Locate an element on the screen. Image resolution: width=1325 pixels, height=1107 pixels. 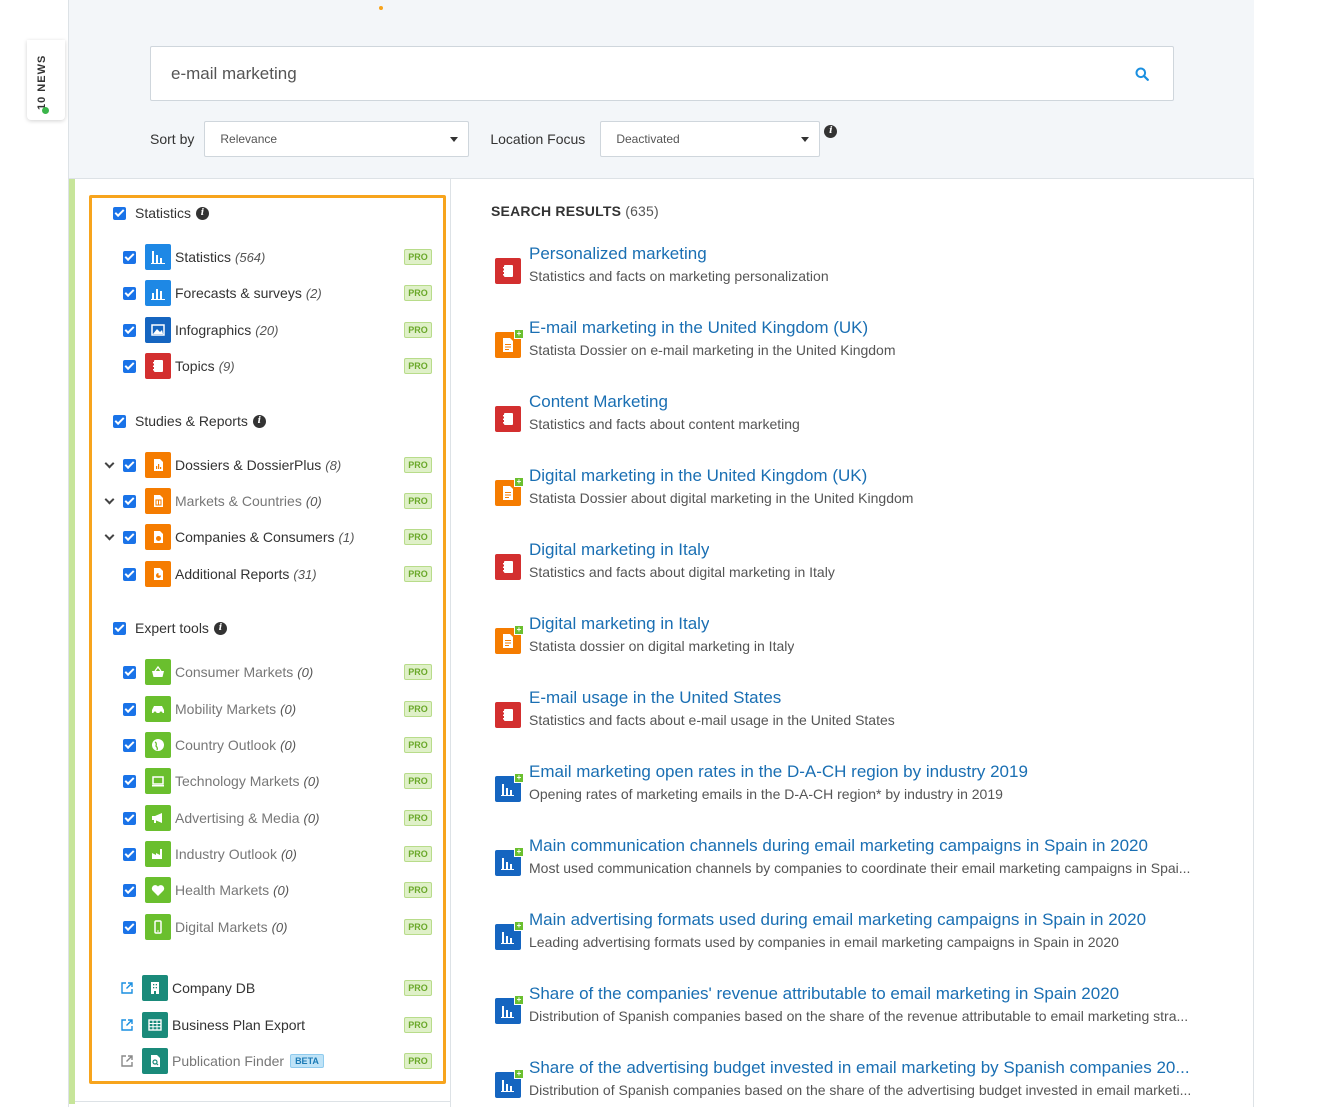
link-company-db: Company DB PRO is located at coordinates (267, 988).